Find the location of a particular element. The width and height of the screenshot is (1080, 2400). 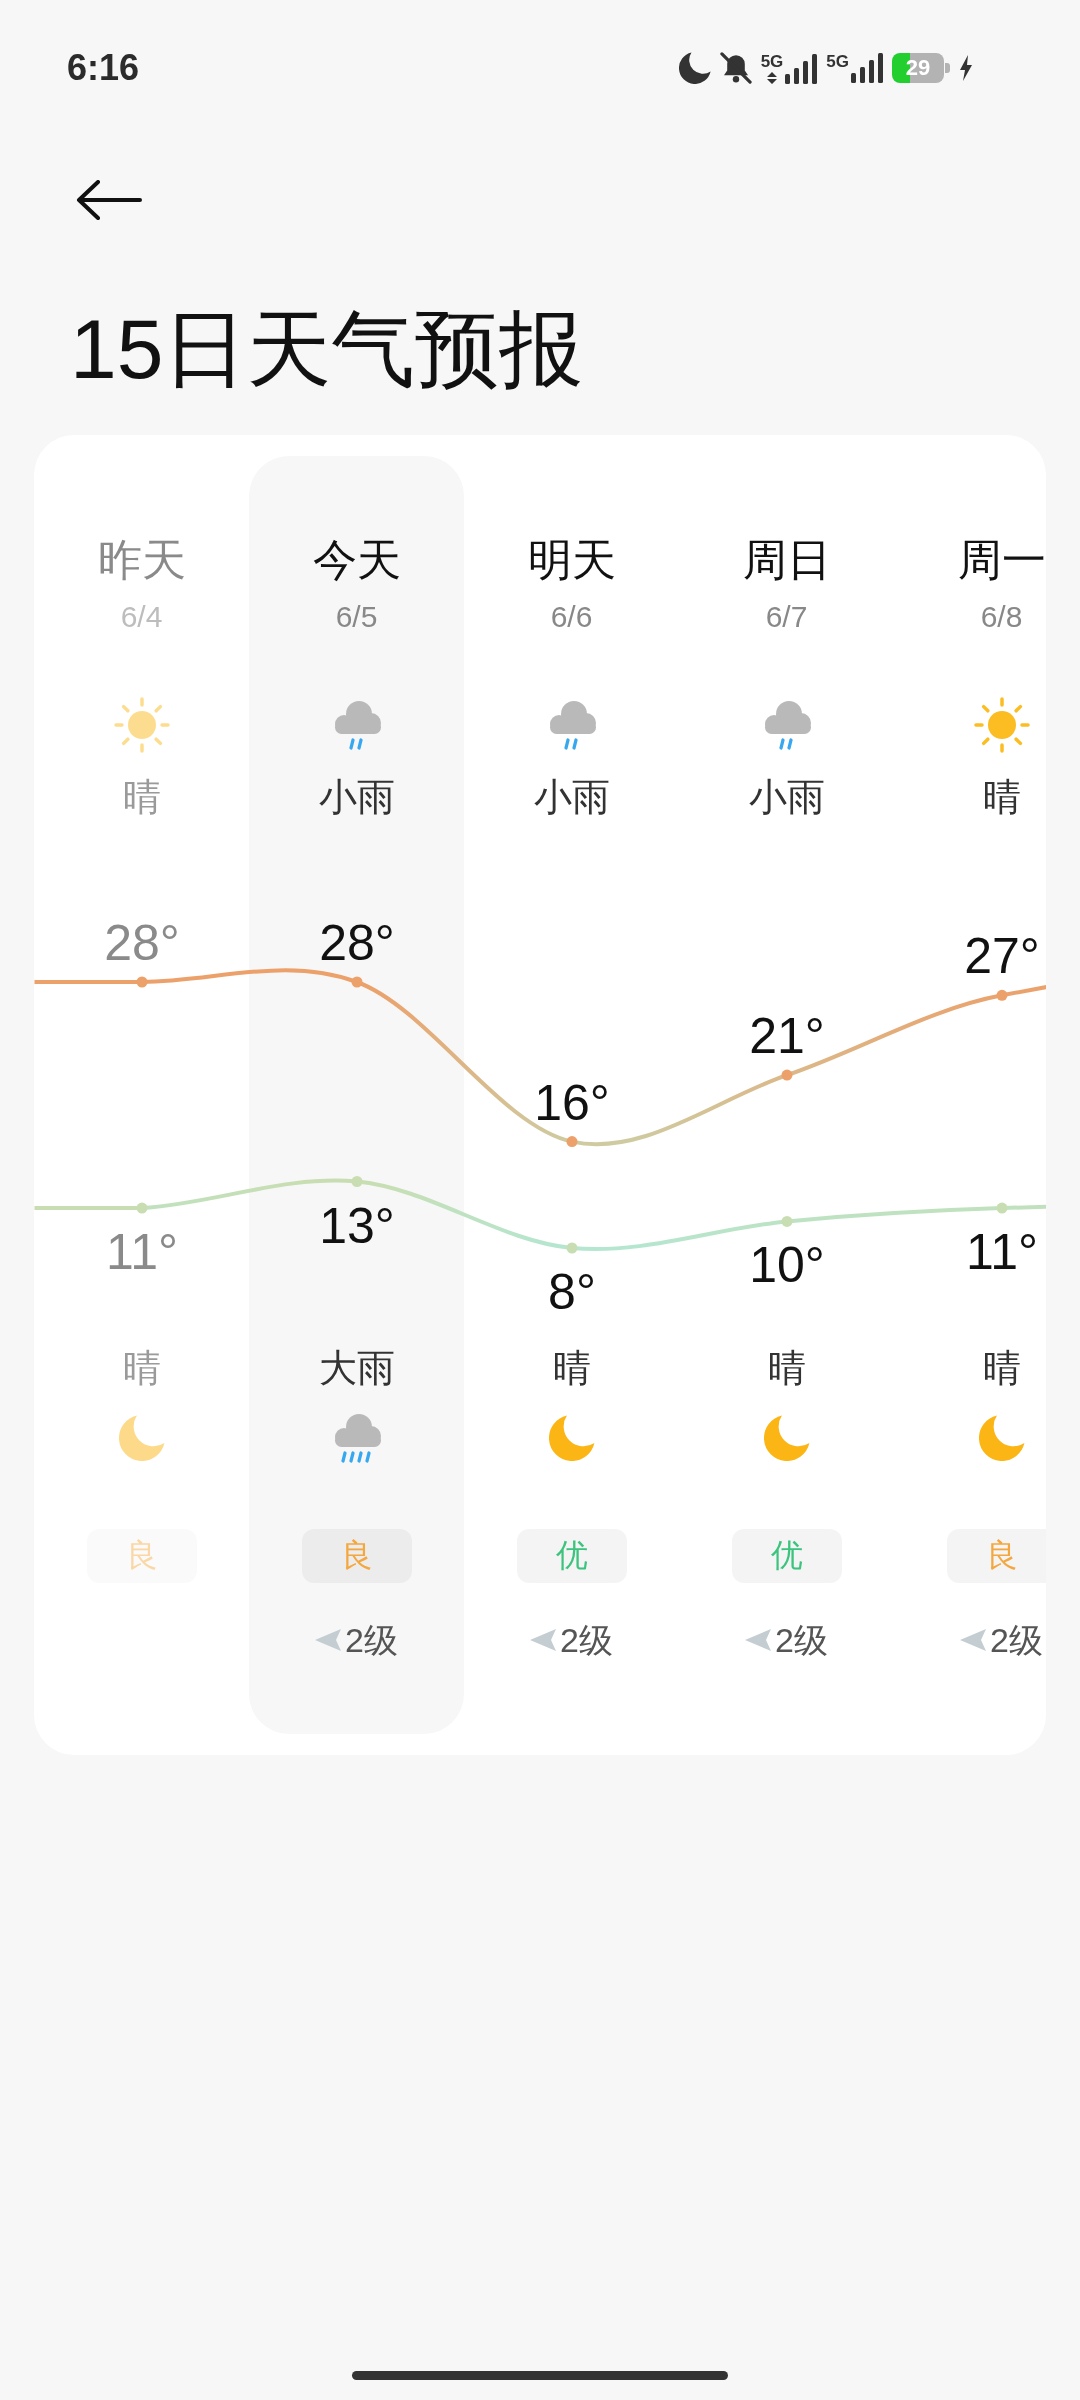

day-name: 周日 is located at coordinates (786, 560).